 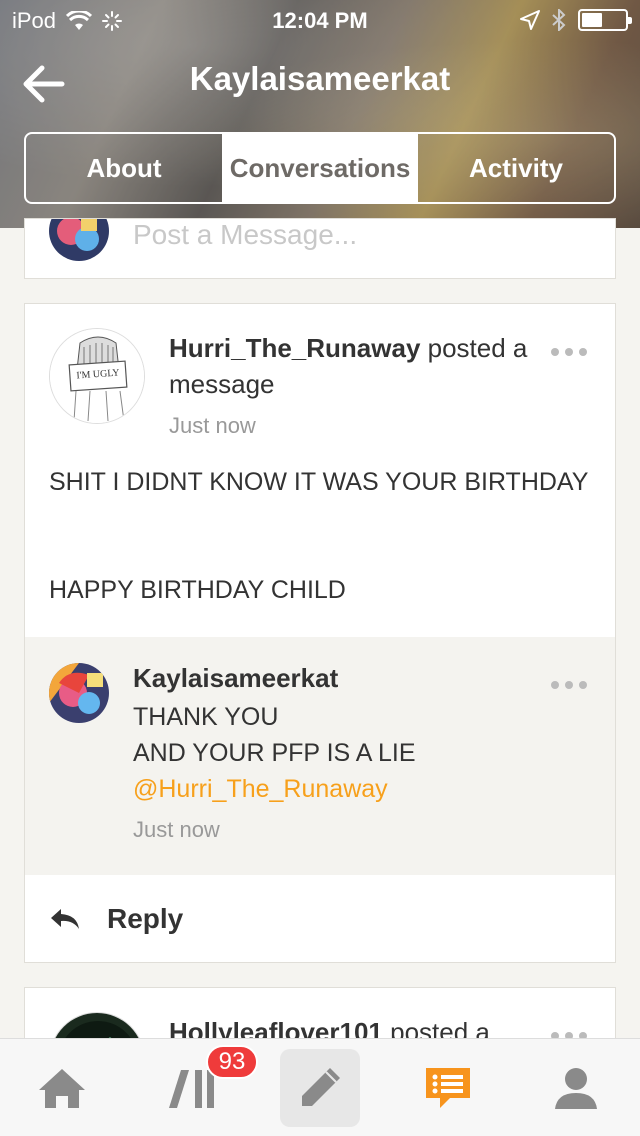 I want to click on message-line-1: SHIT I DIDNT KNOW IT WAS YOUR BIRTHDAY, so click(x=319, y=482).